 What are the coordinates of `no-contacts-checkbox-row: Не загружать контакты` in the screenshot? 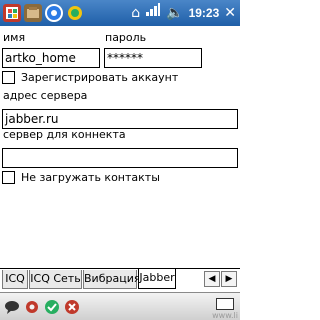 It's located at (81, 177).